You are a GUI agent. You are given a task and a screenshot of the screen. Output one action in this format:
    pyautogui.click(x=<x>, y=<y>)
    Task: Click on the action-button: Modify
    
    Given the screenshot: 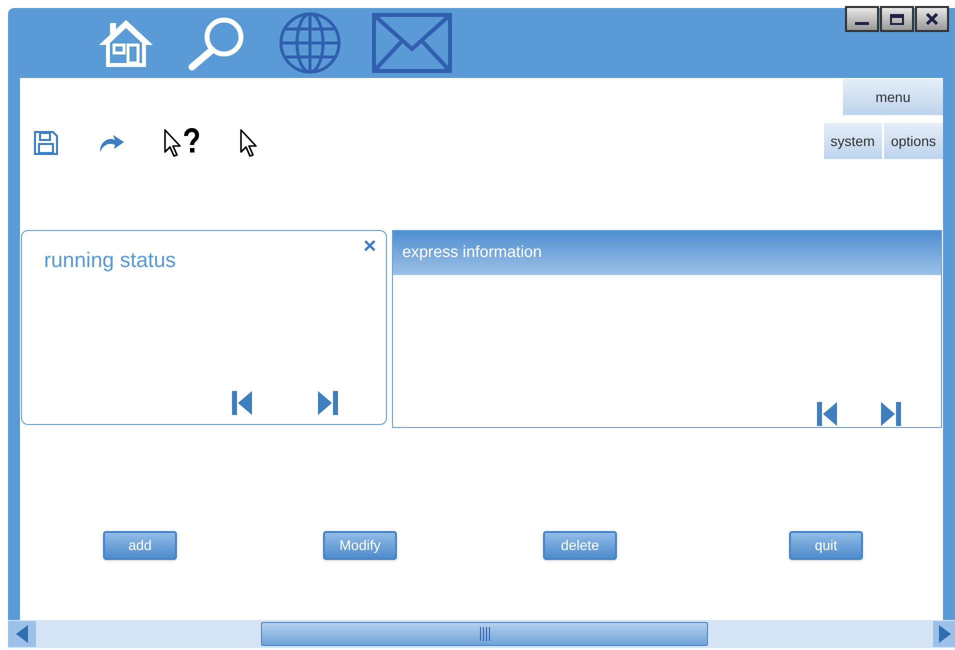 What is the action you would take?
    pyautogui.click(x=360, y=545)
    